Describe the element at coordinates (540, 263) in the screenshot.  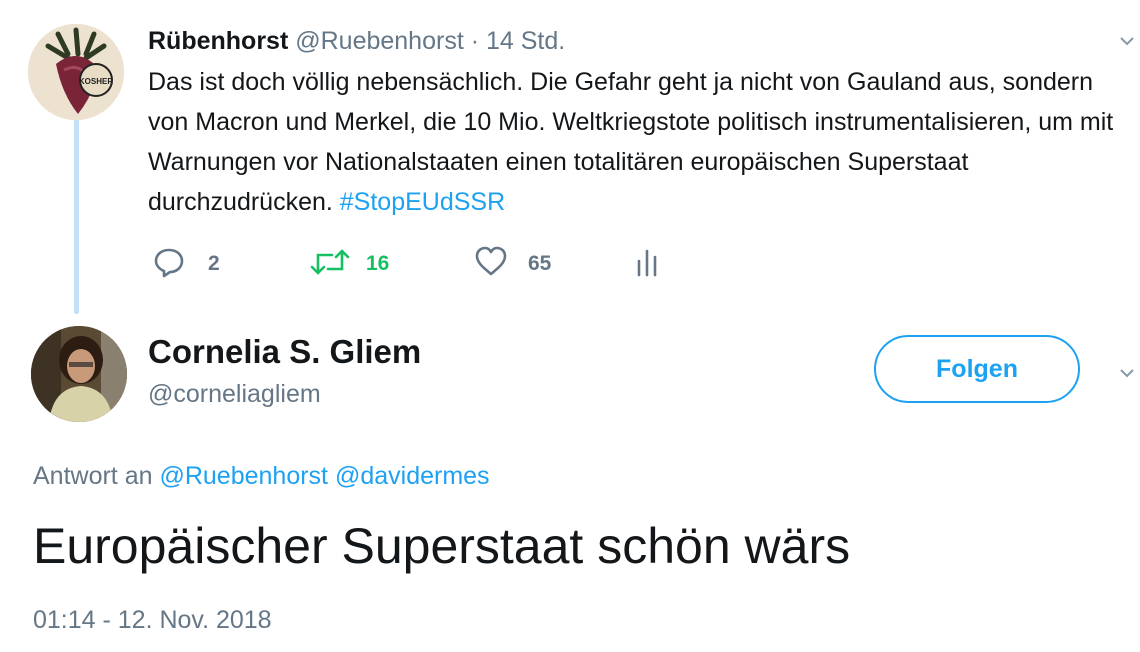
I see `like-count: 65` at that location.